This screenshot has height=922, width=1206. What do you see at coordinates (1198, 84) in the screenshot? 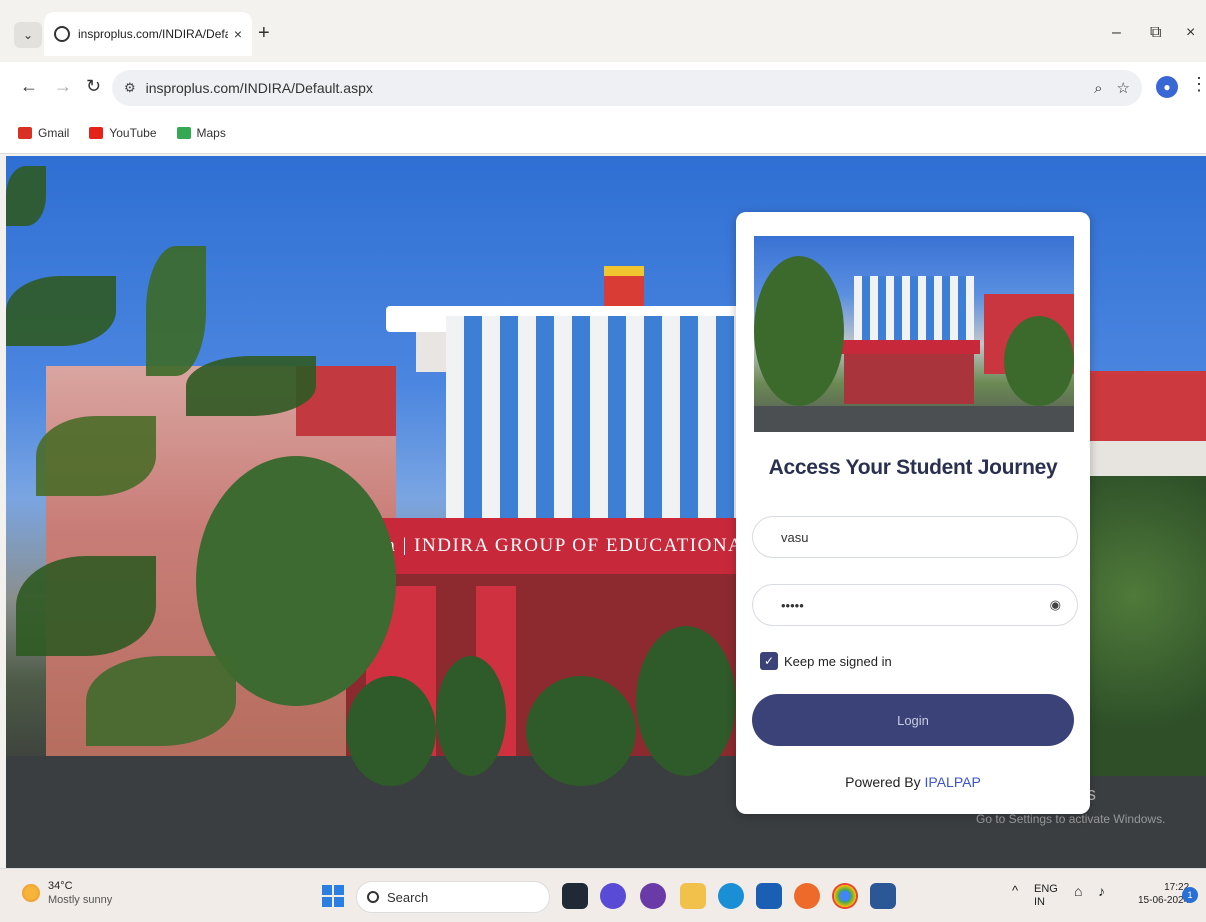
I see `browser-menu-icon: ⋮` at bounding box center [1198, 84].